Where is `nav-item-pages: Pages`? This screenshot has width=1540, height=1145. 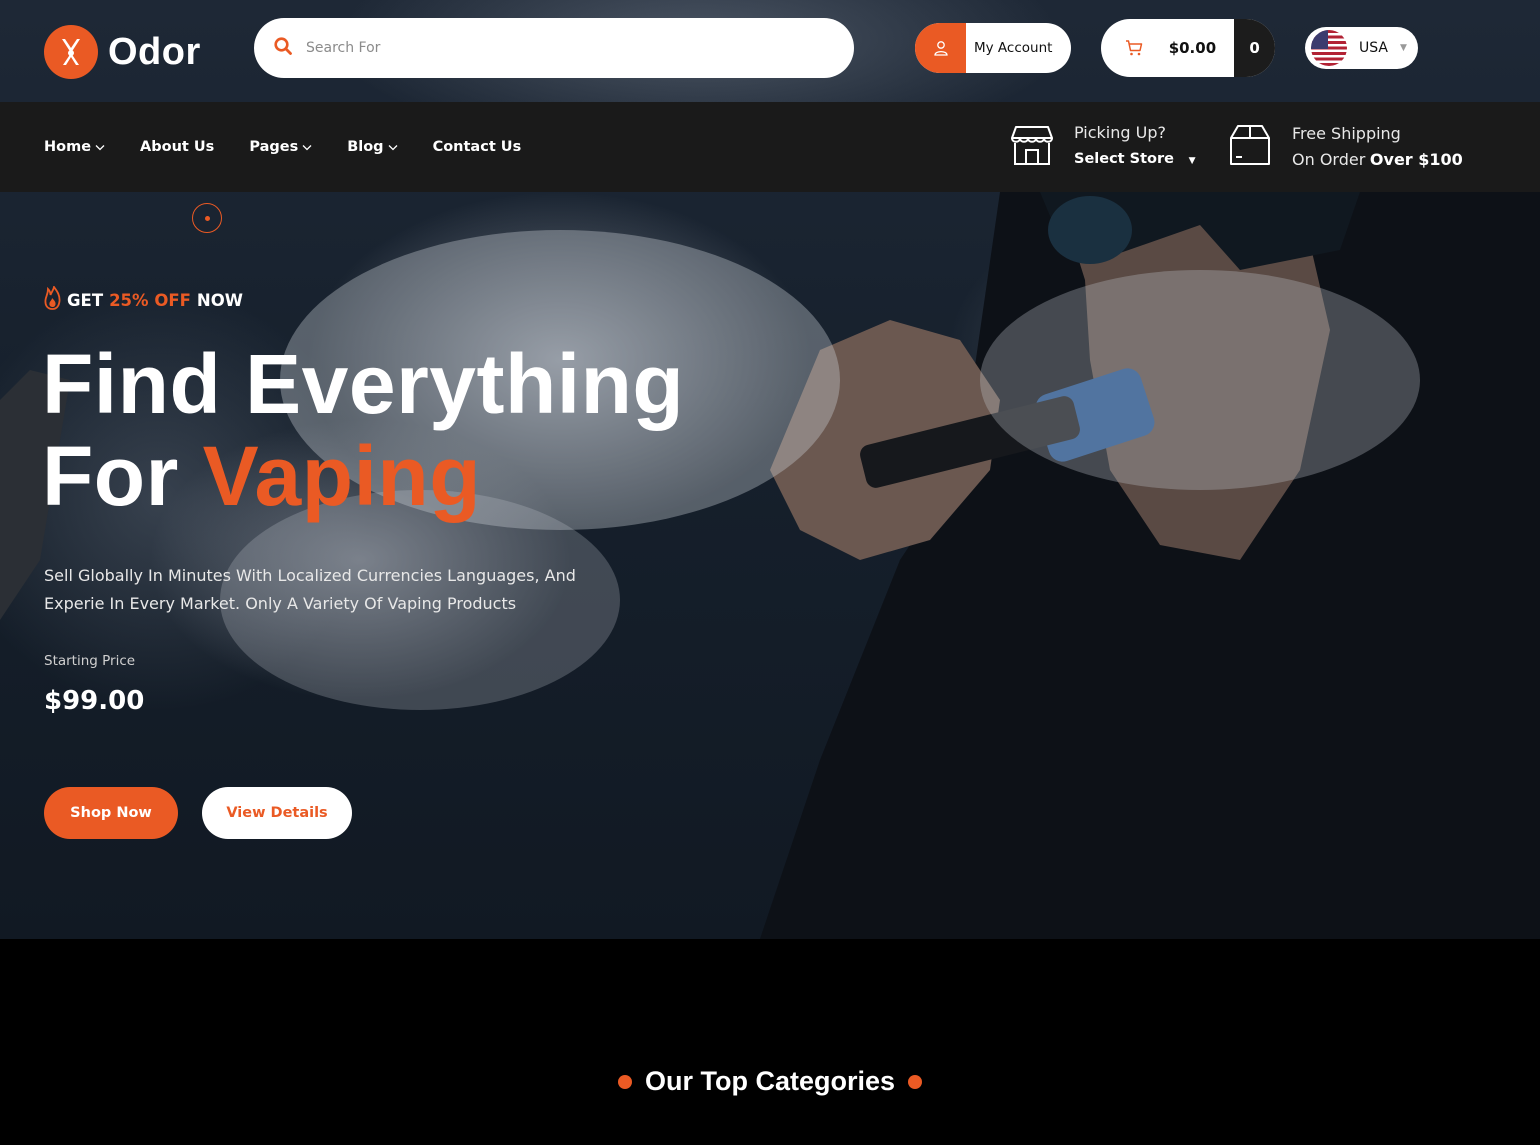 nav-item-pages: Pages is located at coordinates (280, 147).